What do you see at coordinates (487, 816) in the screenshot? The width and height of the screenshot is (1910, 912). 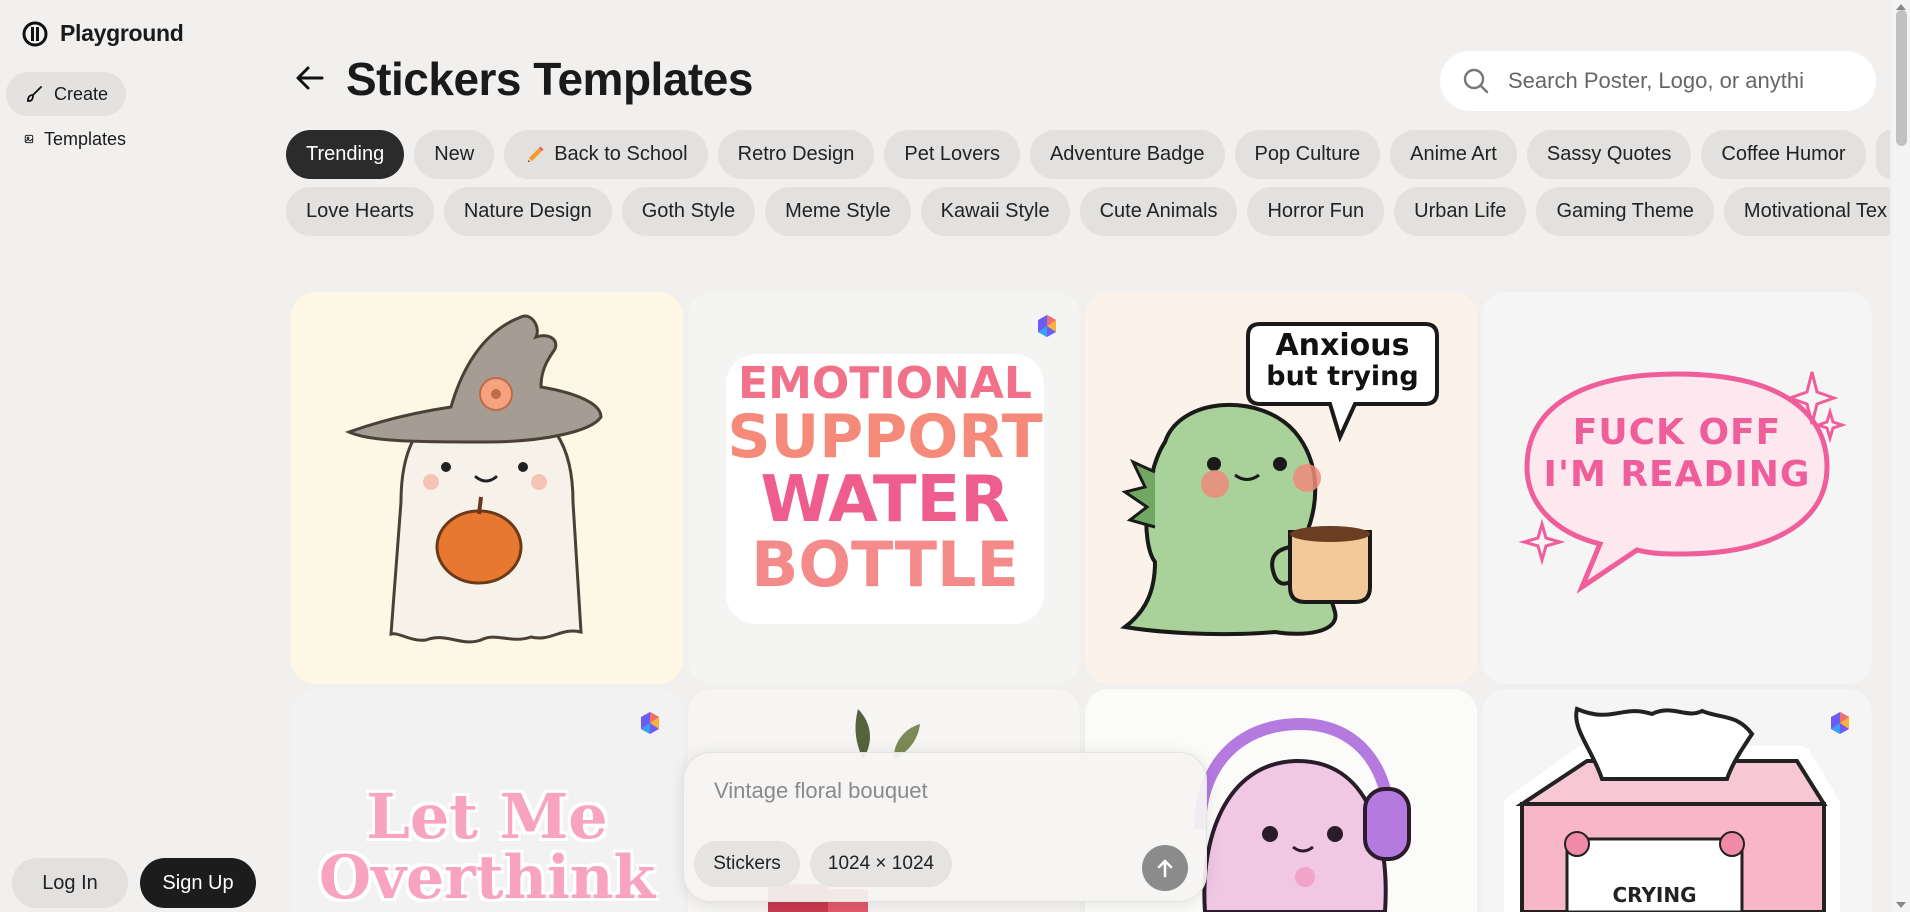 I see `sticker-text-line: Let Me` at bounding box center [487, 816].